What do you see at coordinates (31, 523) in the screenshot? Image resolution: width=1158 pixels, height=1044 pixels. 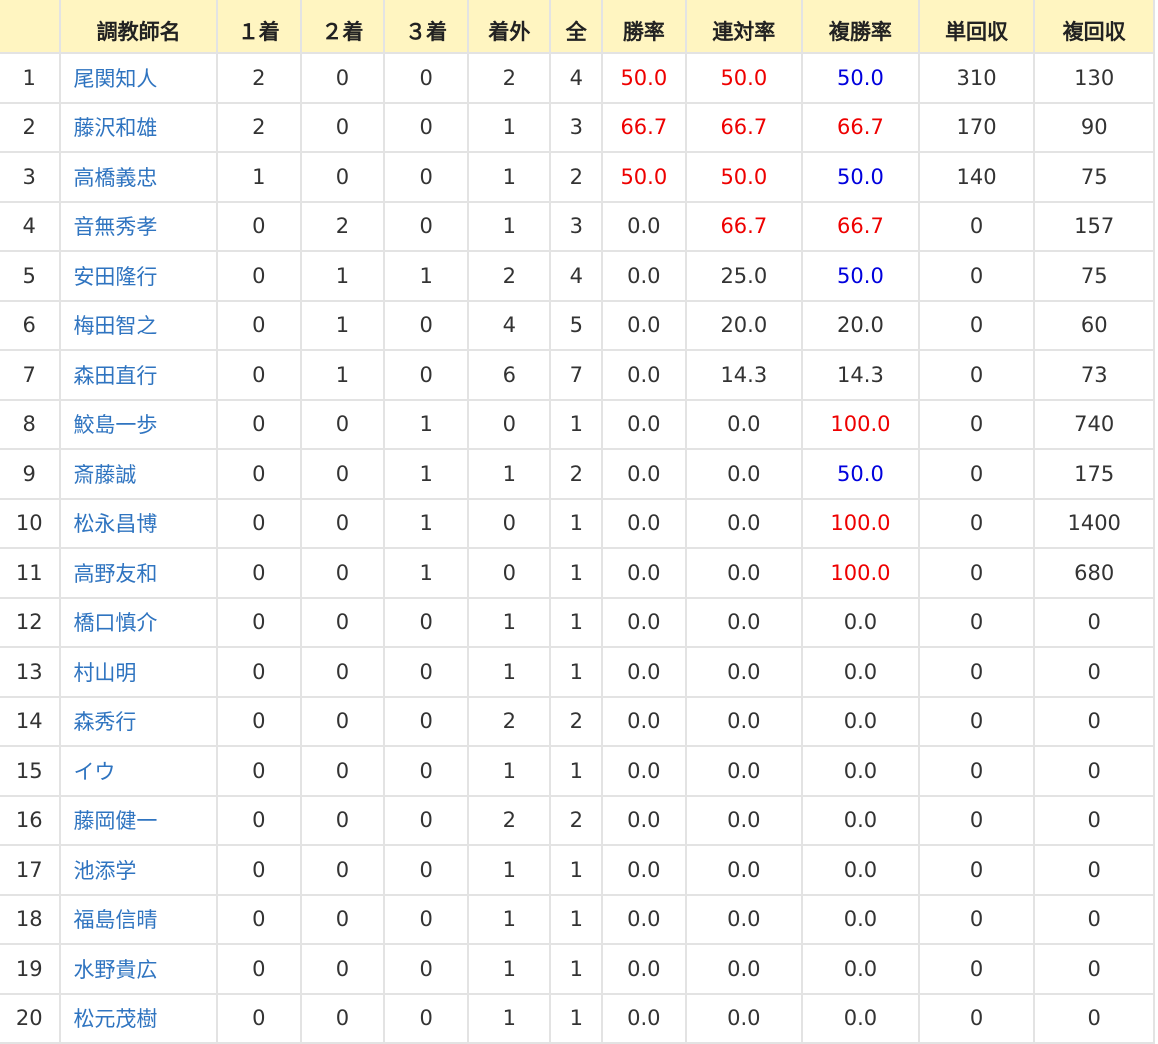 I see `rank-cell: 10` at bounding box center [31, 523].